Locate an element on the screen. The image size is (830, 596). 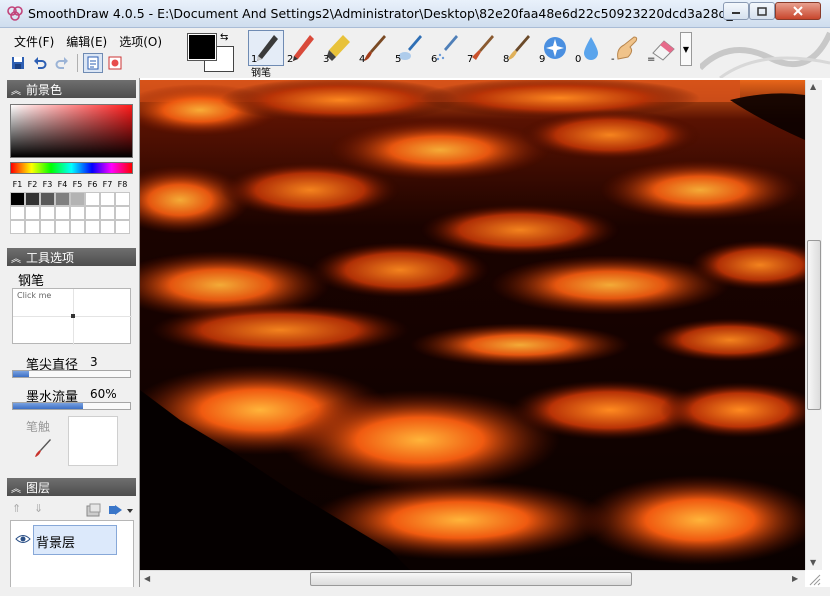
brush-4-brush: 4 is located at coordinates (374, 48).